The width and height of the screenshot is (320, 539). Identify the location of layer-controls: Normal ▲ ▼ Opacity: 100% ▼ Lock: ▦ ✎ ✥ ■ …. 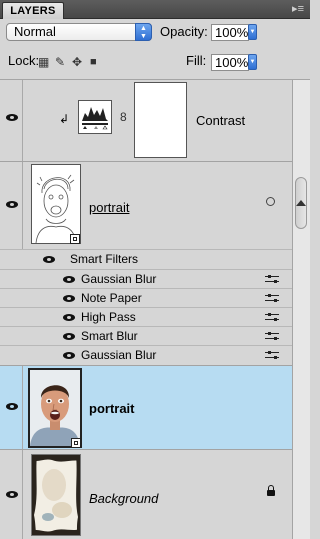
(155, 49).